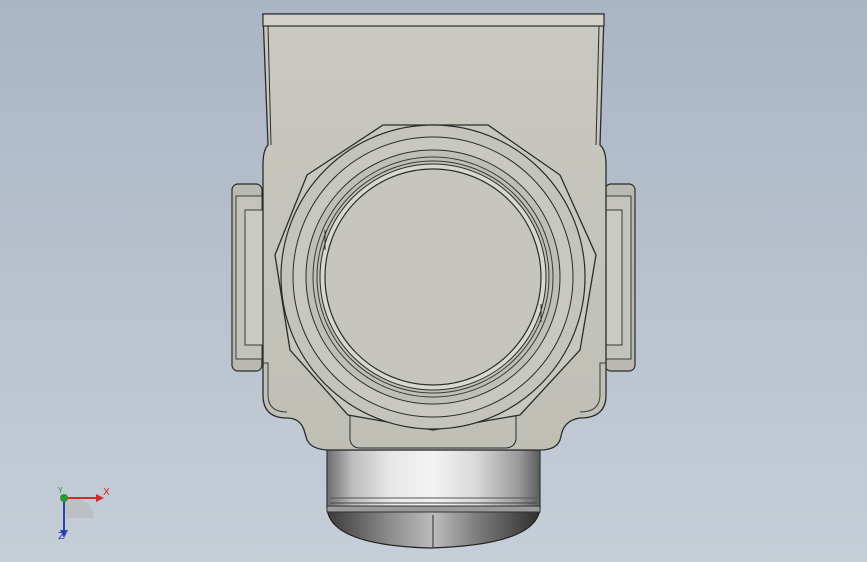 This screenshot has height=562, width=867. What do you see at coordinates (618, 277) in the screenshot?
I see `right-port-flange` at bounding box center [618, 277].